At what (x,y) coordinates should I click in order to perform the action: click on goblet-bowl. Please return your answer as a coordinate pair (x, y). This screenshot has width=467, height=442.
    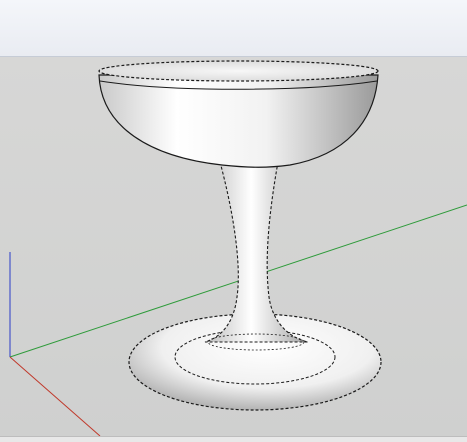
    Looking at the image, I should click on (238, 114).